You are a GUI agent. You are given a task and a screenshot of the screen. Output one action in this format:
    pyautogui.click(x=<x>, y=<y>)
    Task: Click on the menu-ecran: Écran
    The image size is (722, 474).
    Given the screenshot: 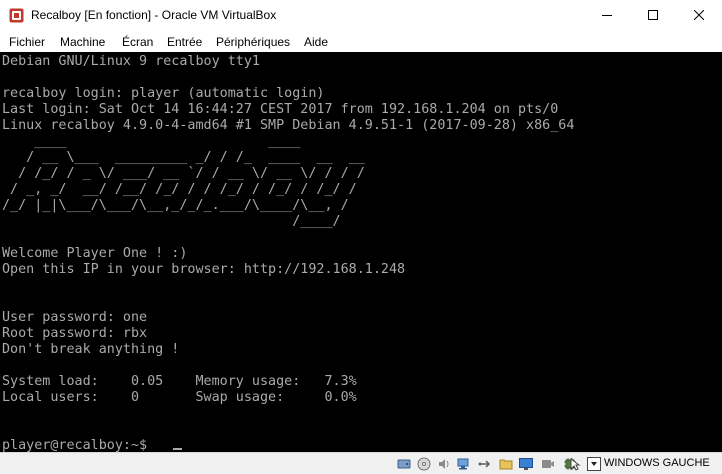 What is the action you would take?
    pyautogui.click(x=137, y=42)
    